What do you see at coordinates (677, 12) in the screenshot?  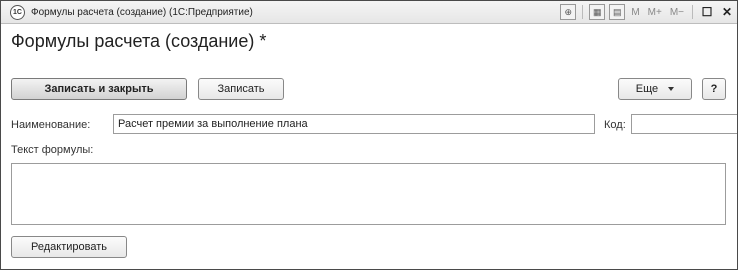 I see `memory-minus-button: M−` at bounding box center [677, 12].